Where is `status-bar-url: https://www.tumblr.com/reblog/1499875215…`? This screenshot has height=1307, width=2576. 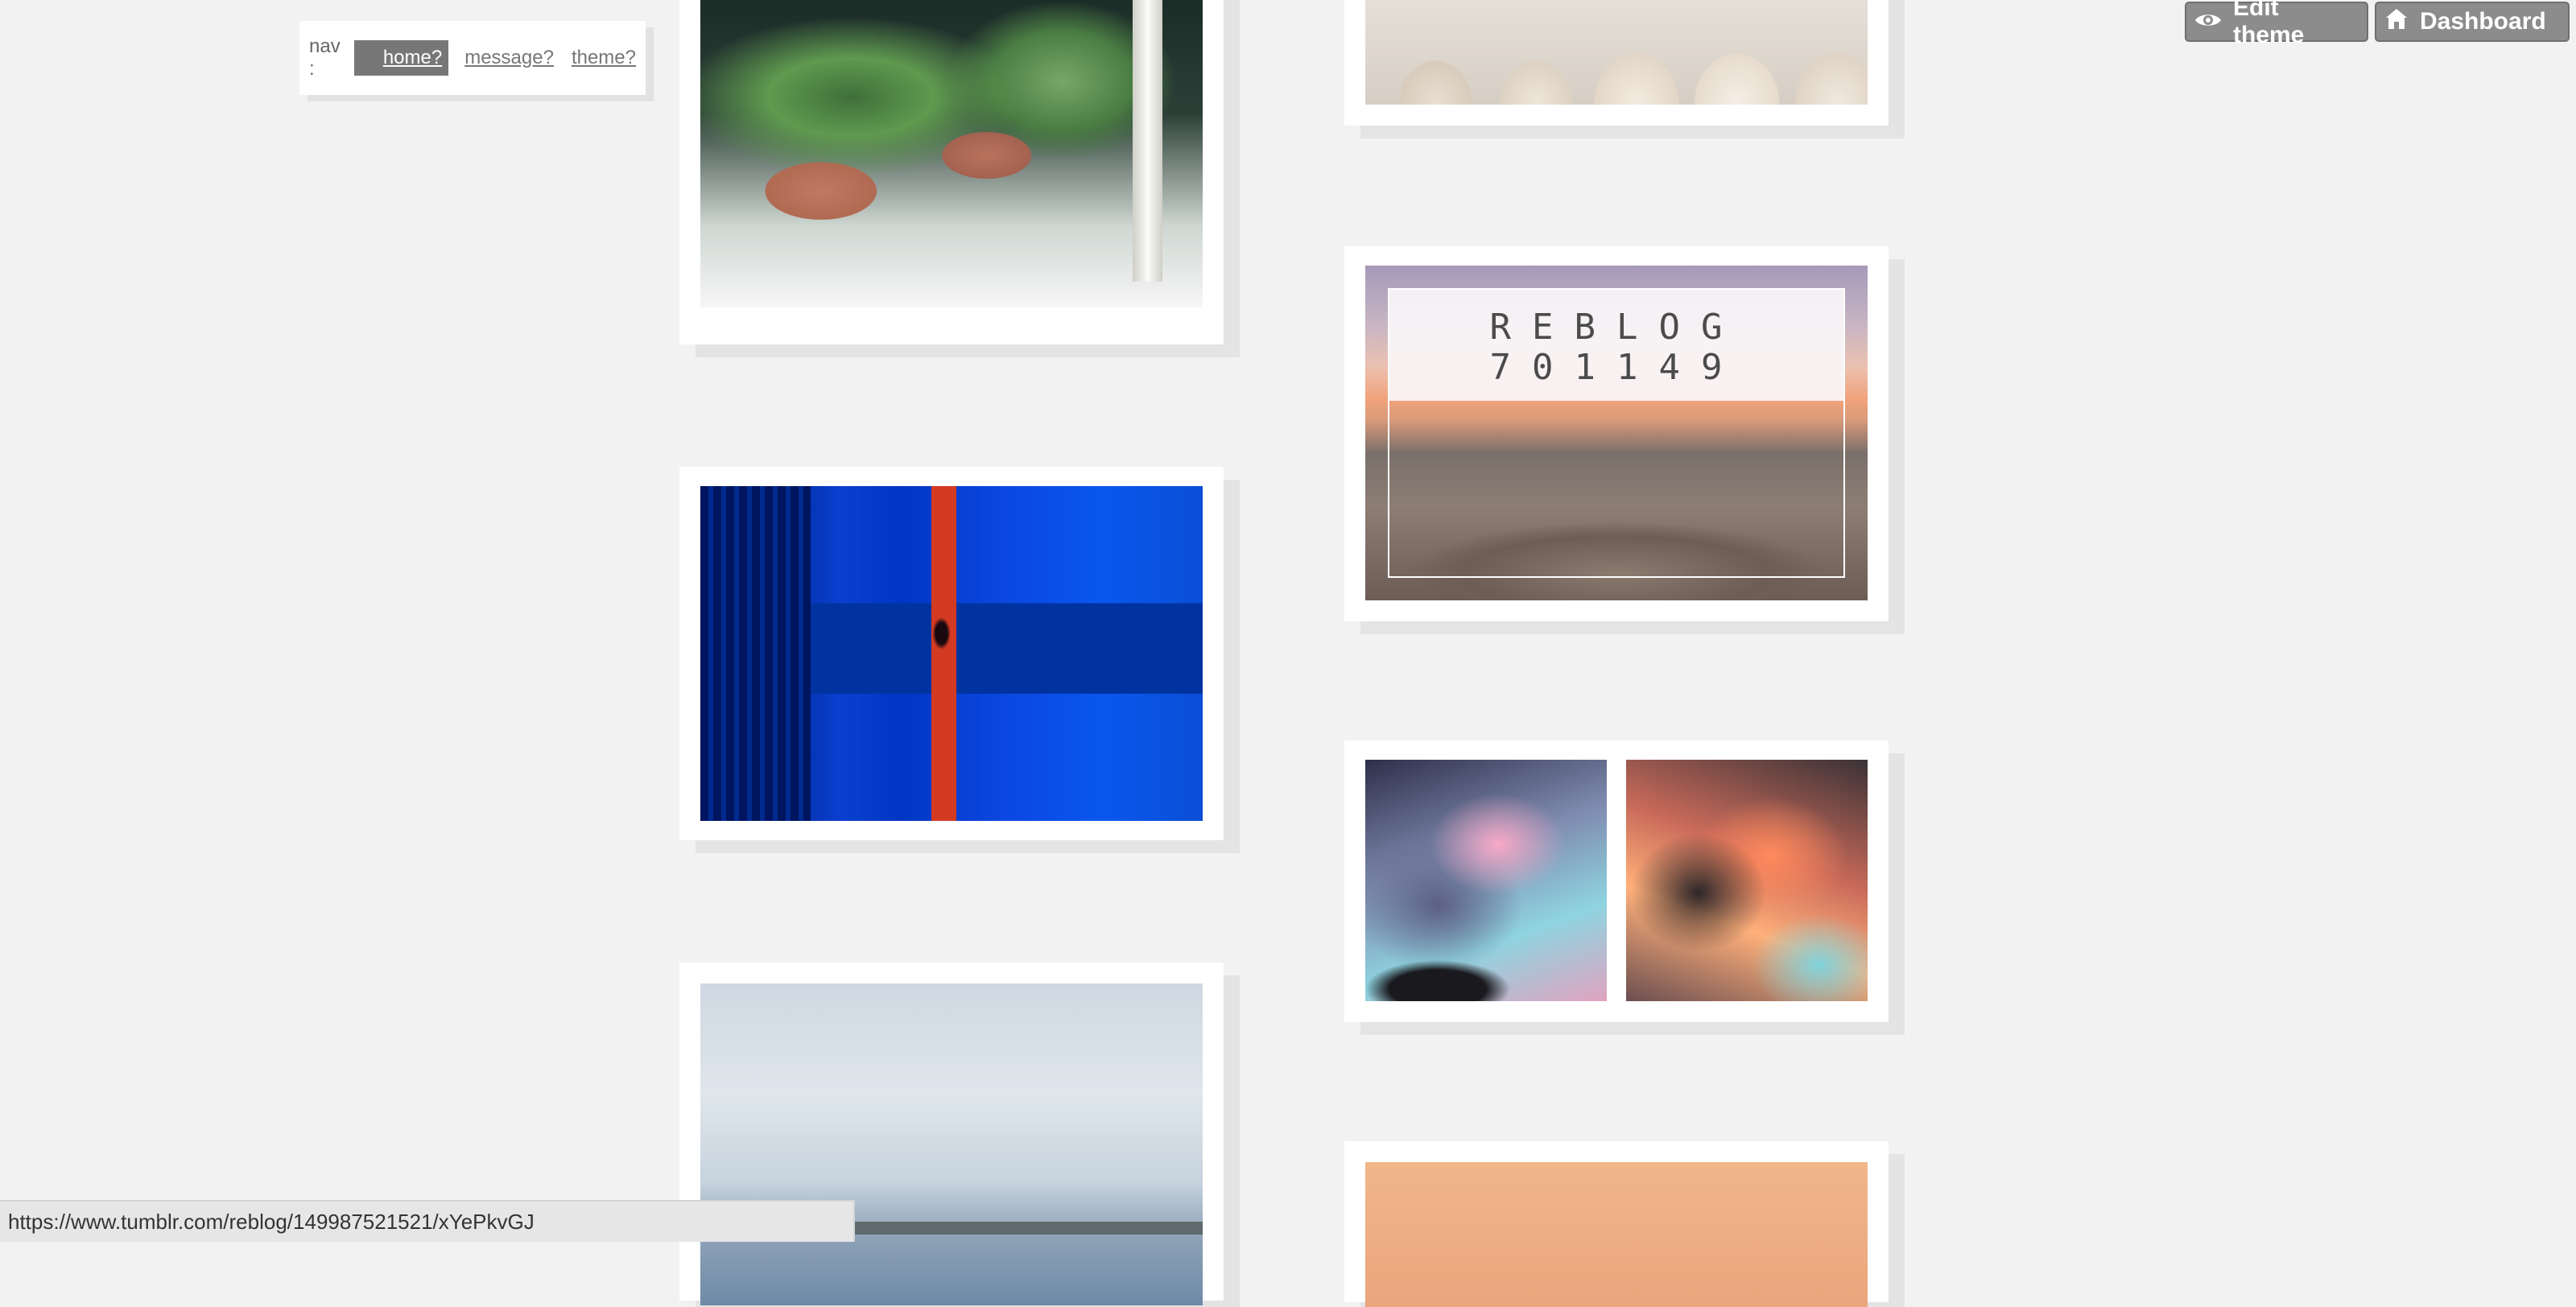 status-bar-url: https://www.tumblr.com/reblog/1499875215… is located at coordinates (271, 1221).